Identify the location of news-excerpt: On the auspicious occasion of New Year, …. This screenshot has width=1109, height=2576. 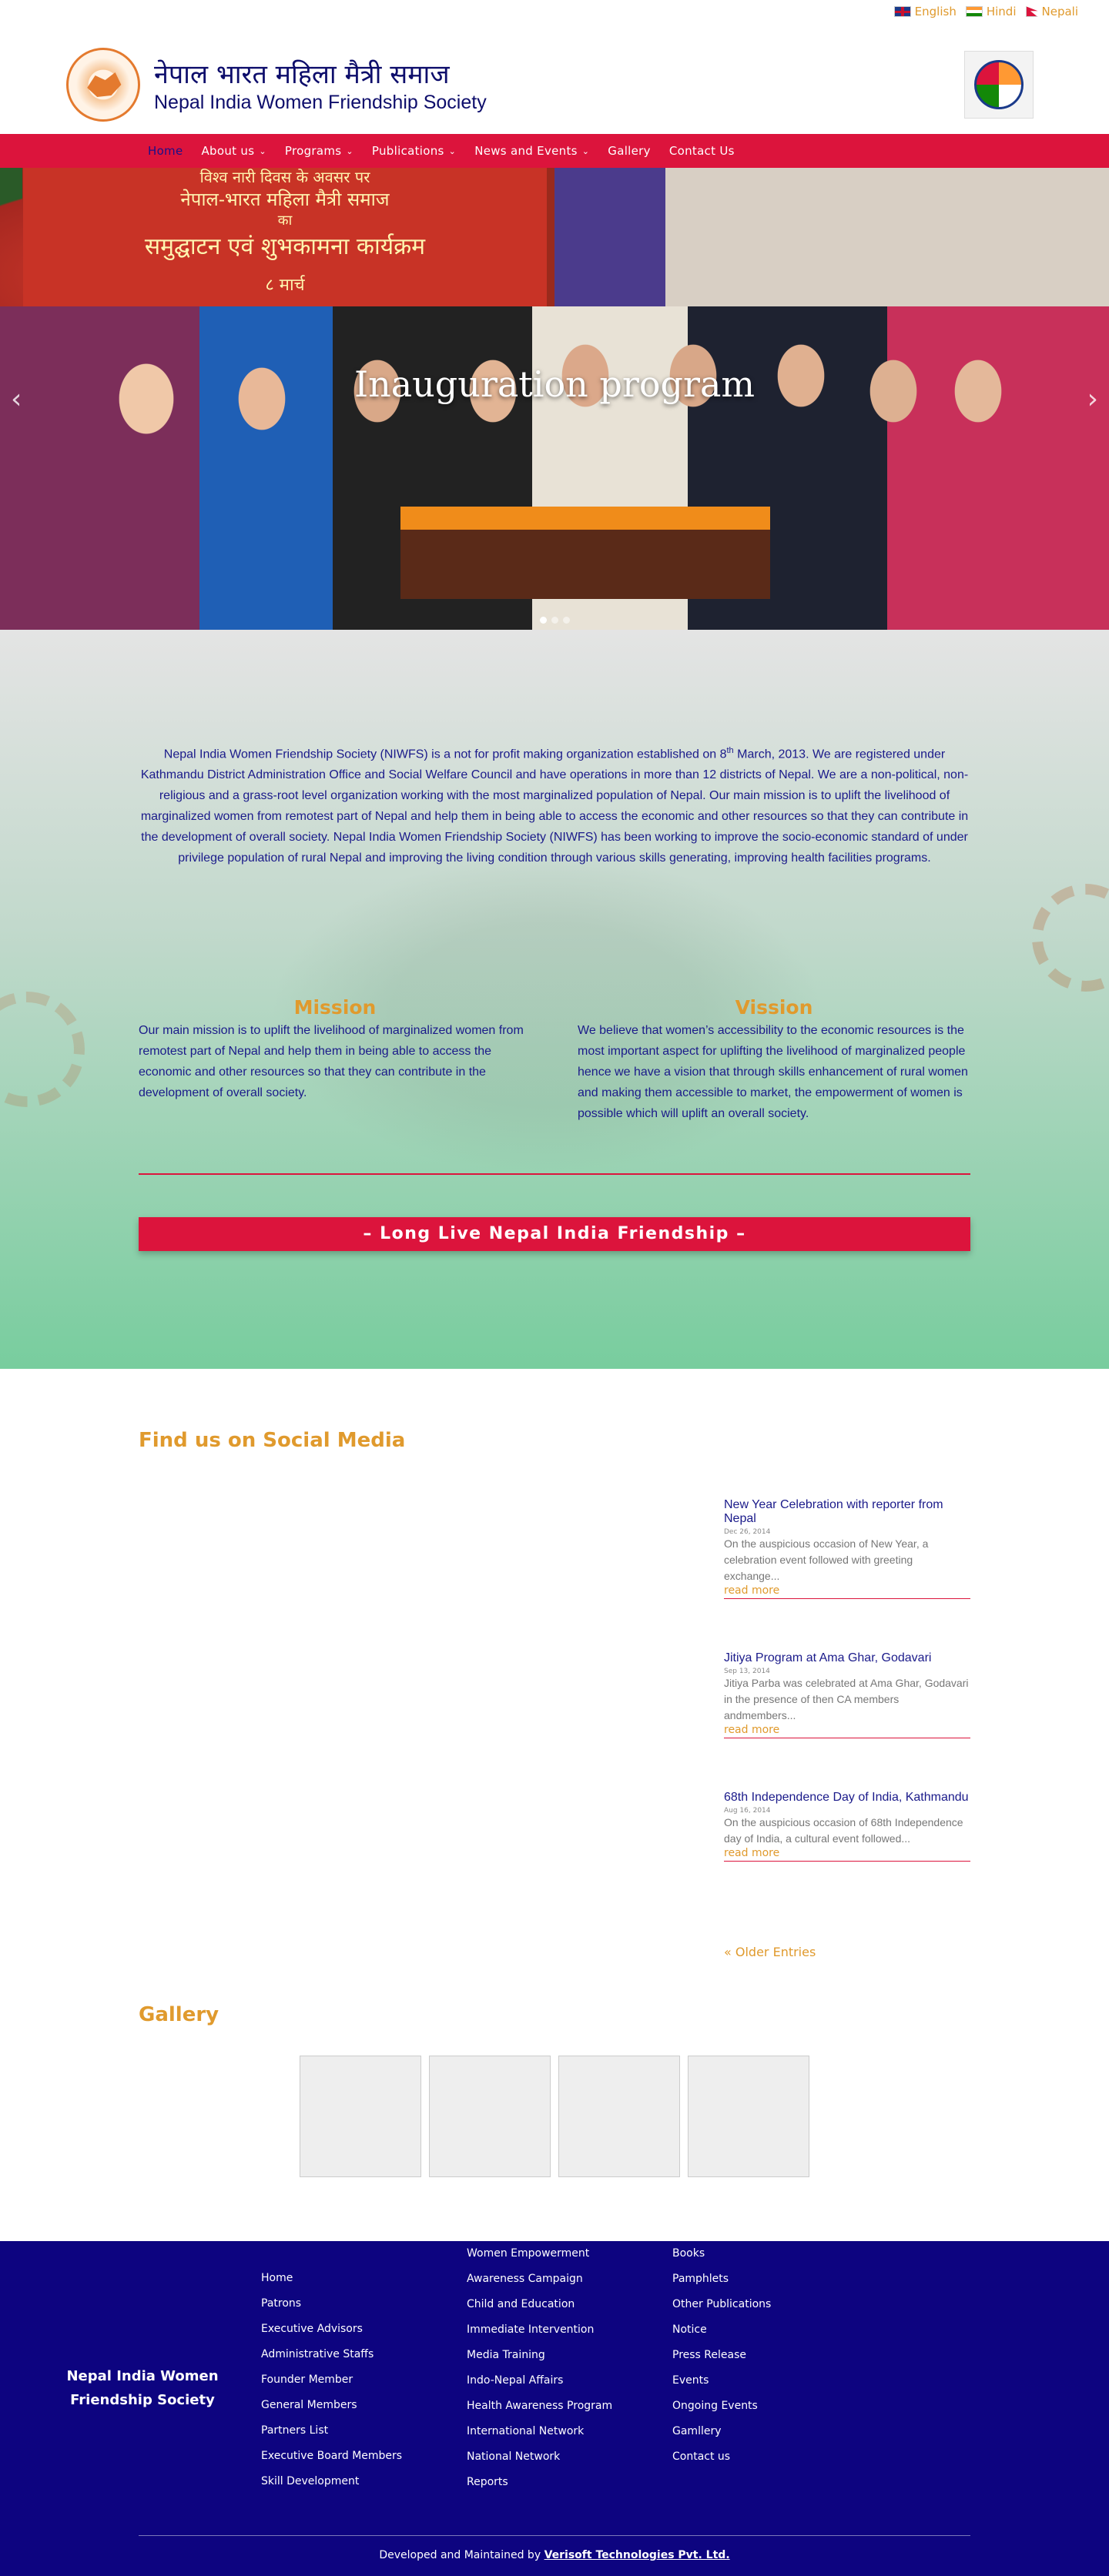
(826, 1560).